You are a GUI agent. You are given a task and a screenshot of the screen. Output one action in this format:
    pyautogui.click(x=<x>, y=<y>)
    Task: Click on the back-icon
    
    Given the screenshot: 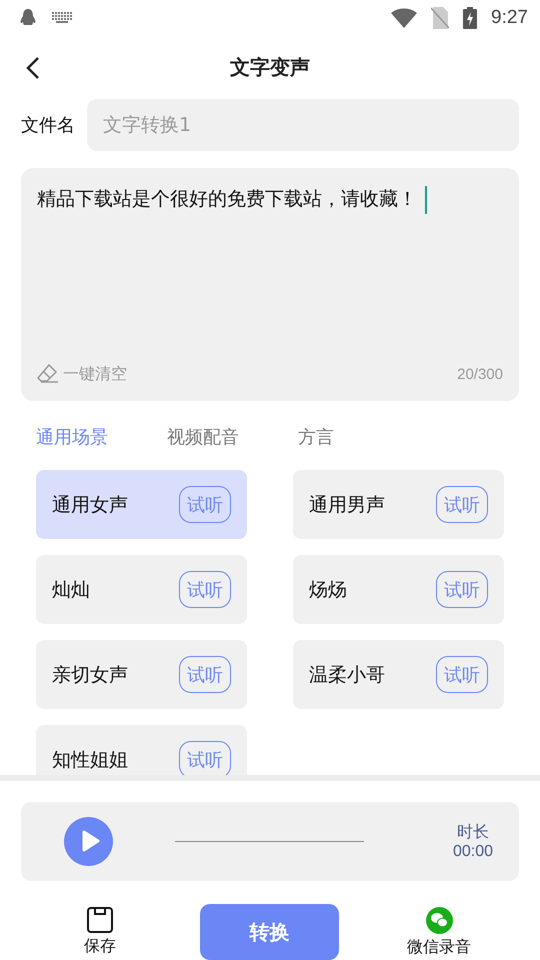 What is the action you would take?
    pyautogui.click(x=33, y=68)
    